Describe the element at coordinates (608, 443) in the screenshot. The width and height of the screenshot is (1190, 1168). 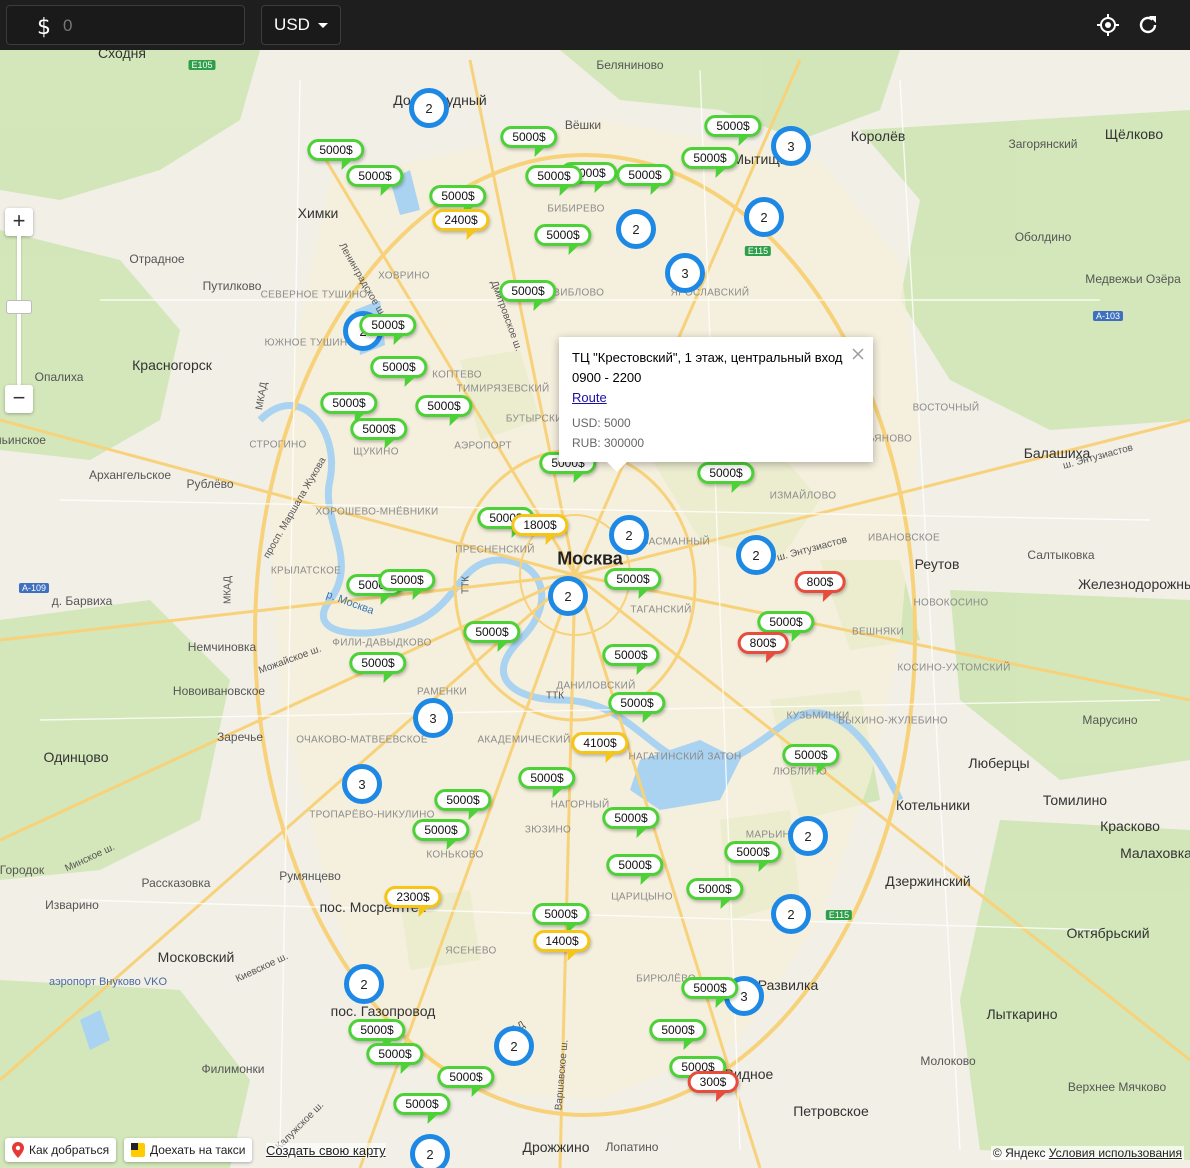
I see `popup-price-rub: RUB: 300000` at that location.